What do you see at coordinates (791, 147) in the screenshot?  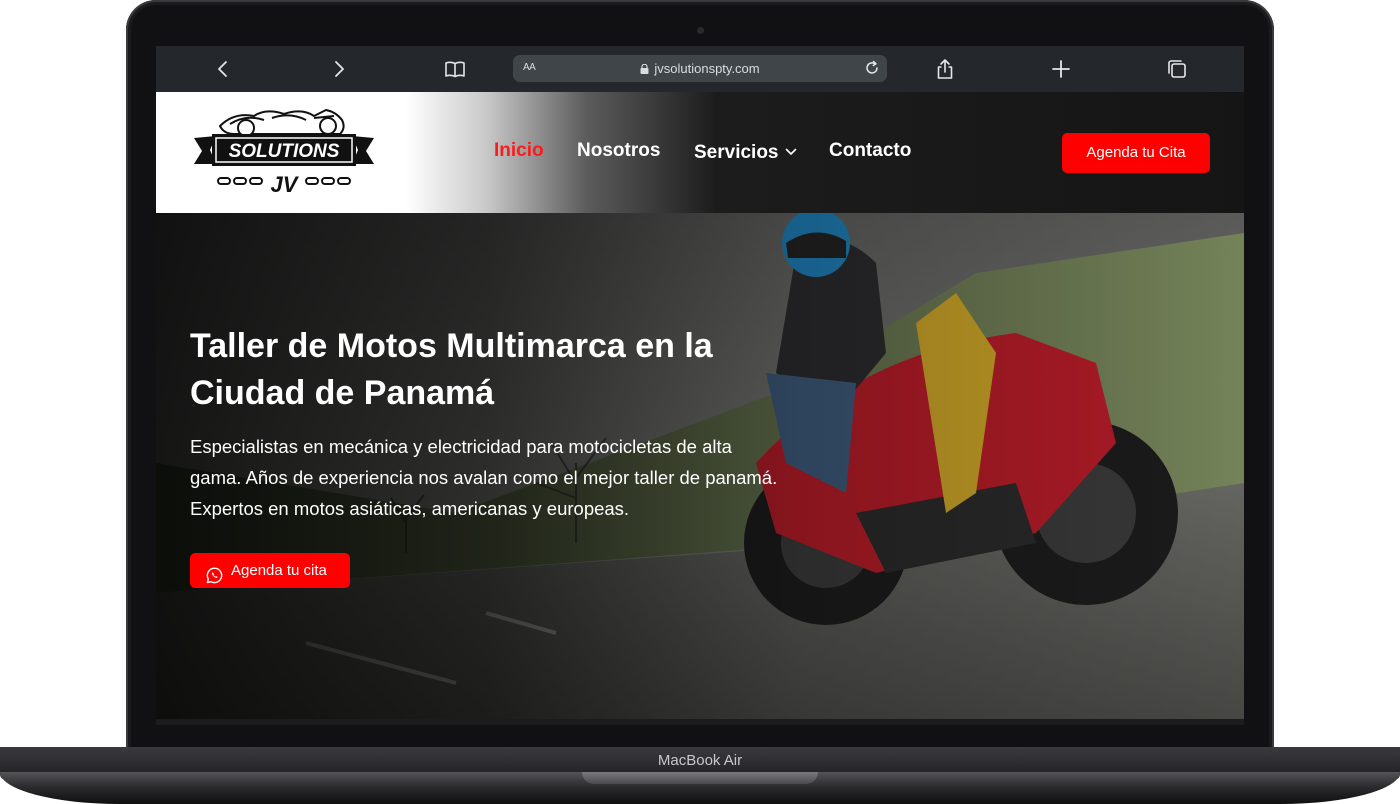 I see `chevron-down-icon` at bounding box center [791, 147].